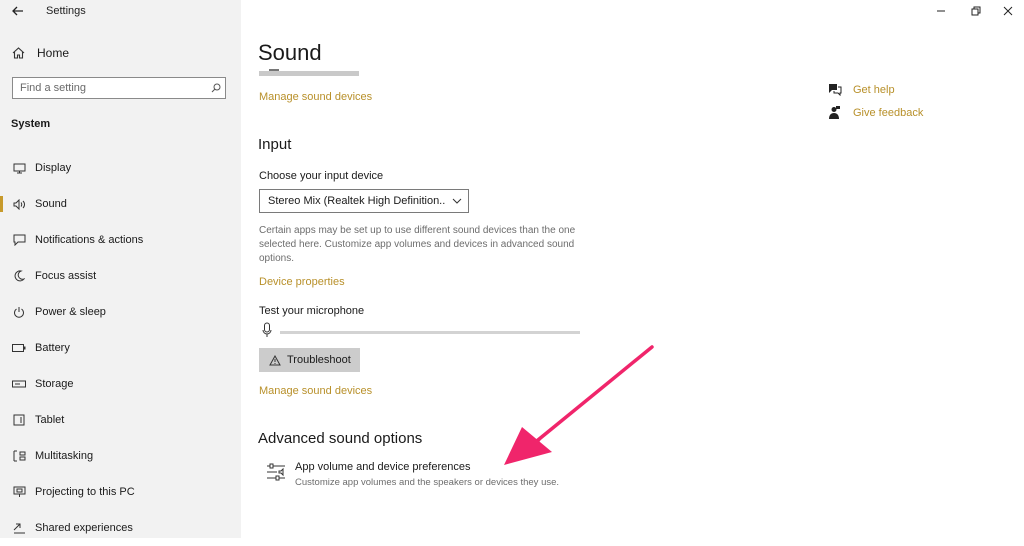  I want to click on power-icon, so click(19, 312).